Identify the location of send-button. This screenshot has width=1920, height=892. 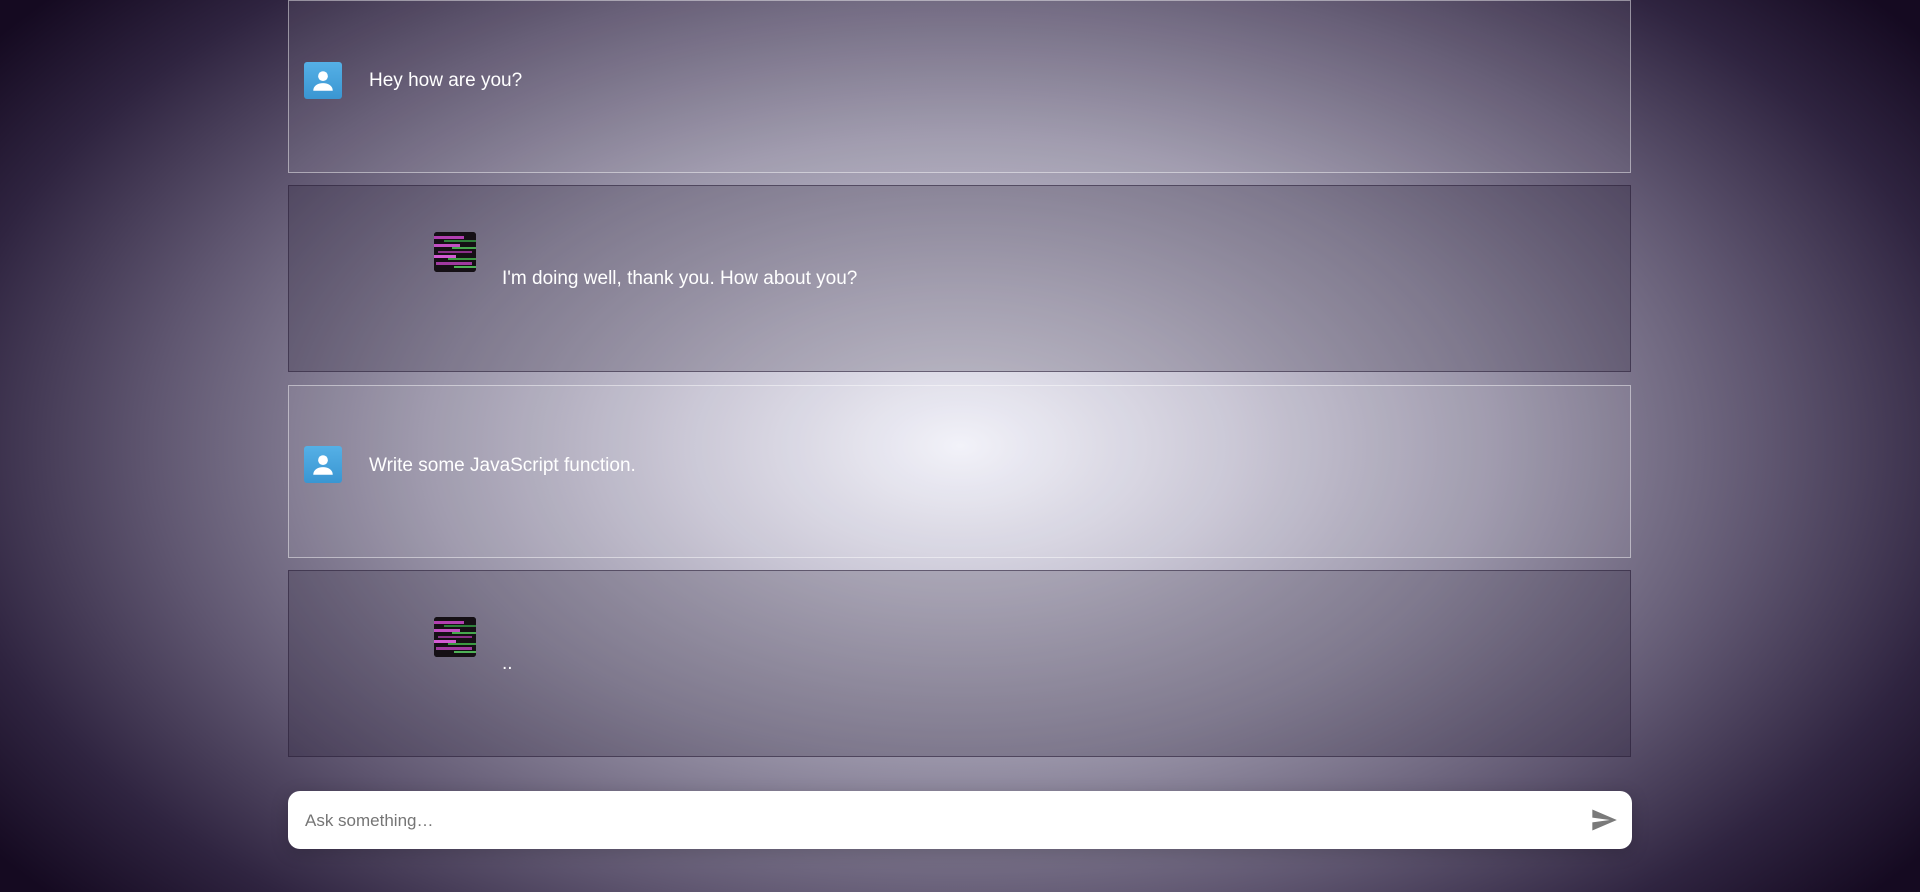
(1604, 820).